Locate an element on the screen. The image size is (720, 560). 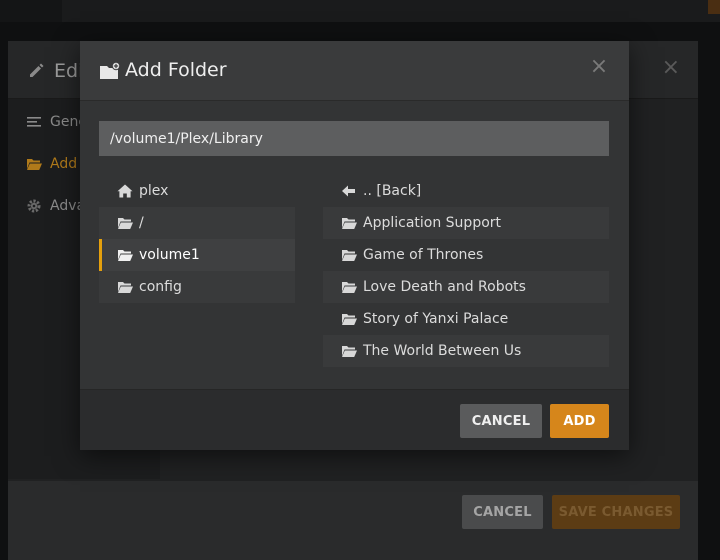
volume-list: plex / volume1 config is located at coordinates (197, 239).